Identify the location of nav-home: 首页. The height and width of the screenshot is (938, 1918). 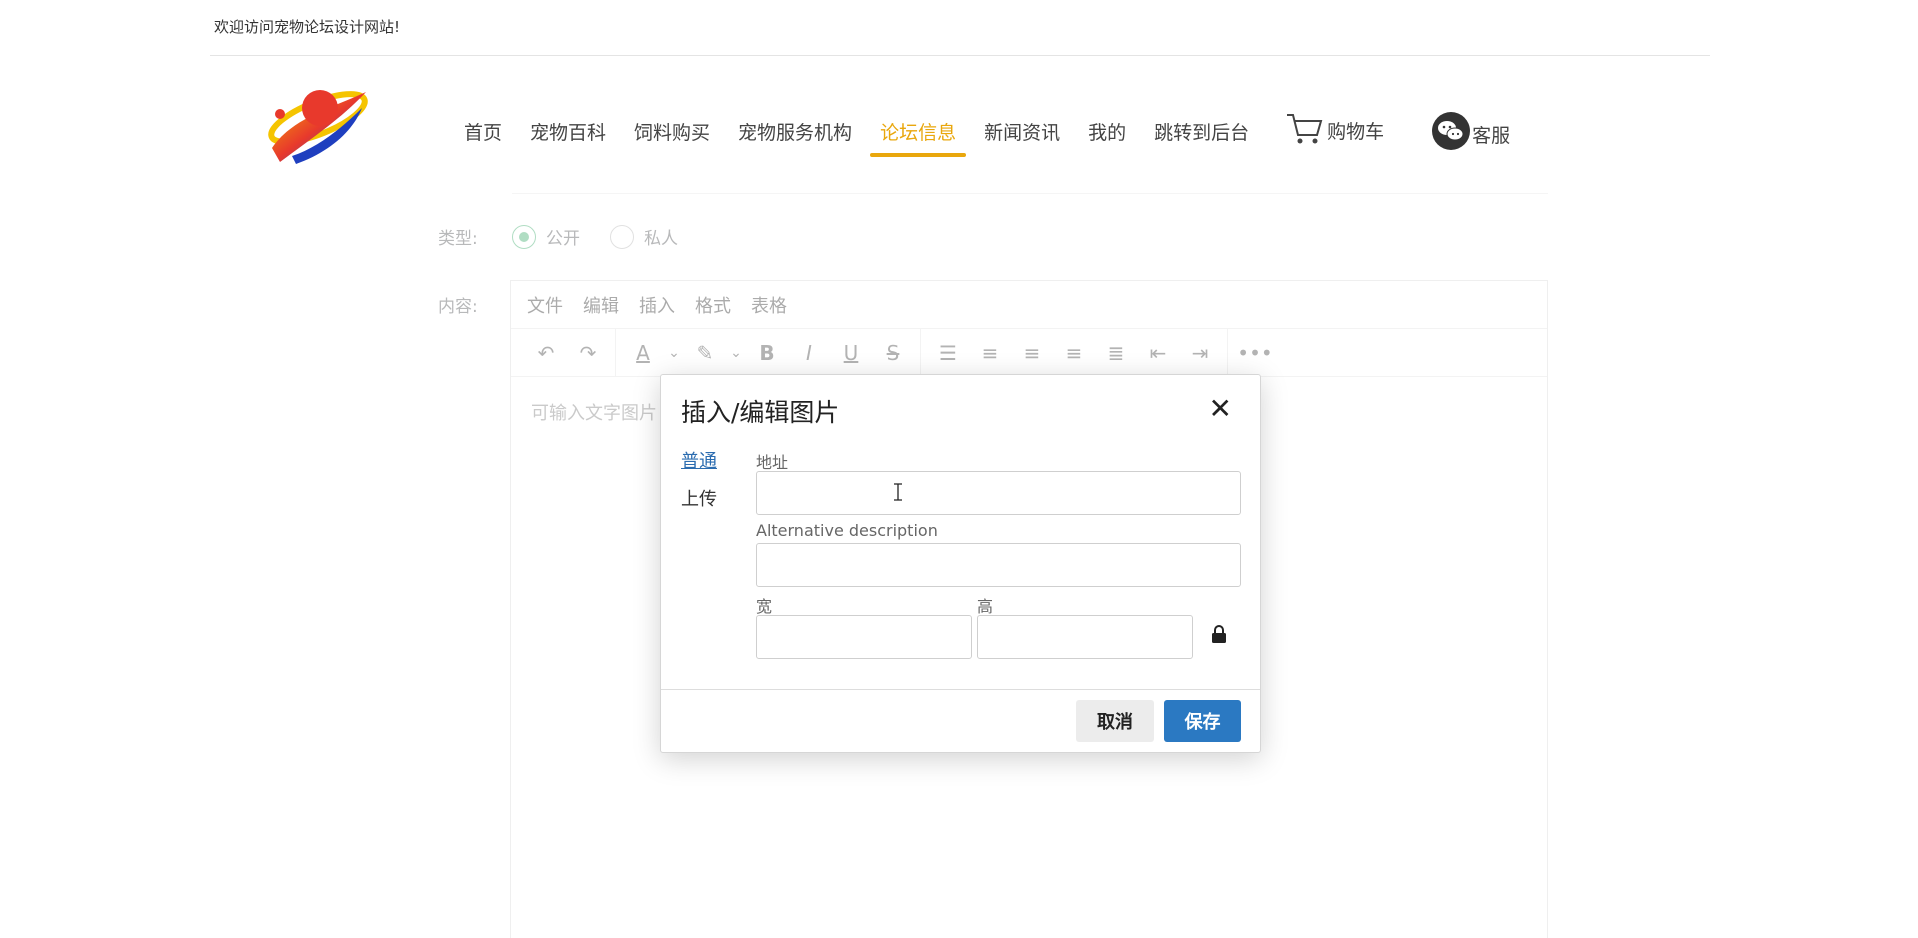
(483, 130).